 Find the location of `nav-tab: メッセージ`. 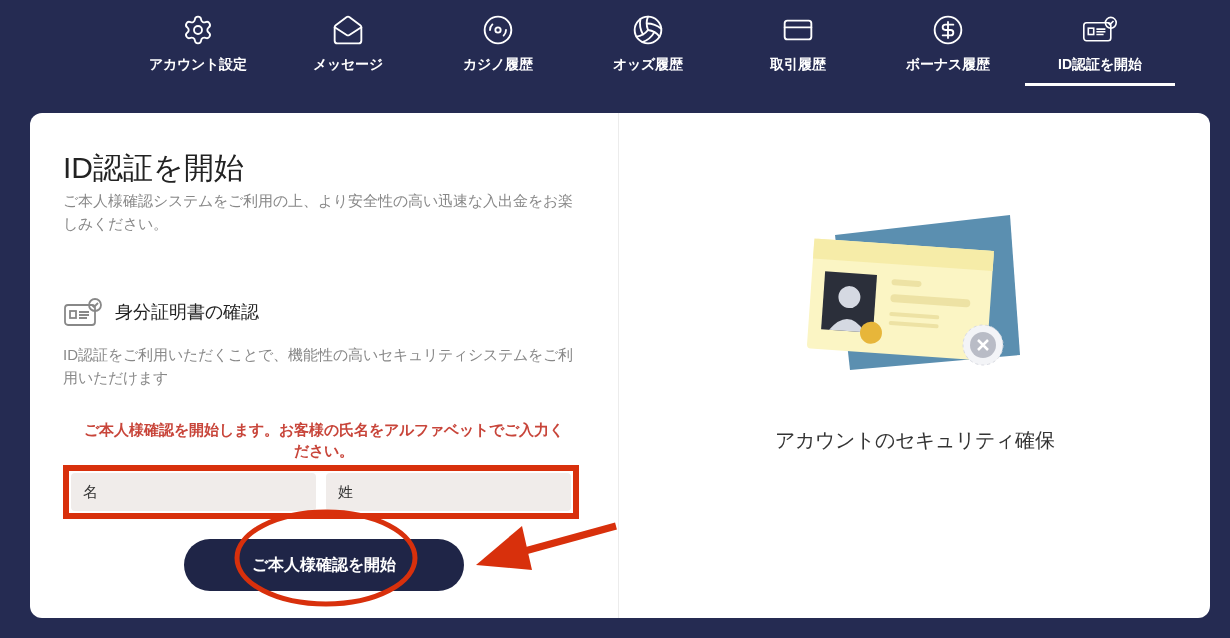

nav-tab: メッセージ is located at coordinates (348, 50).